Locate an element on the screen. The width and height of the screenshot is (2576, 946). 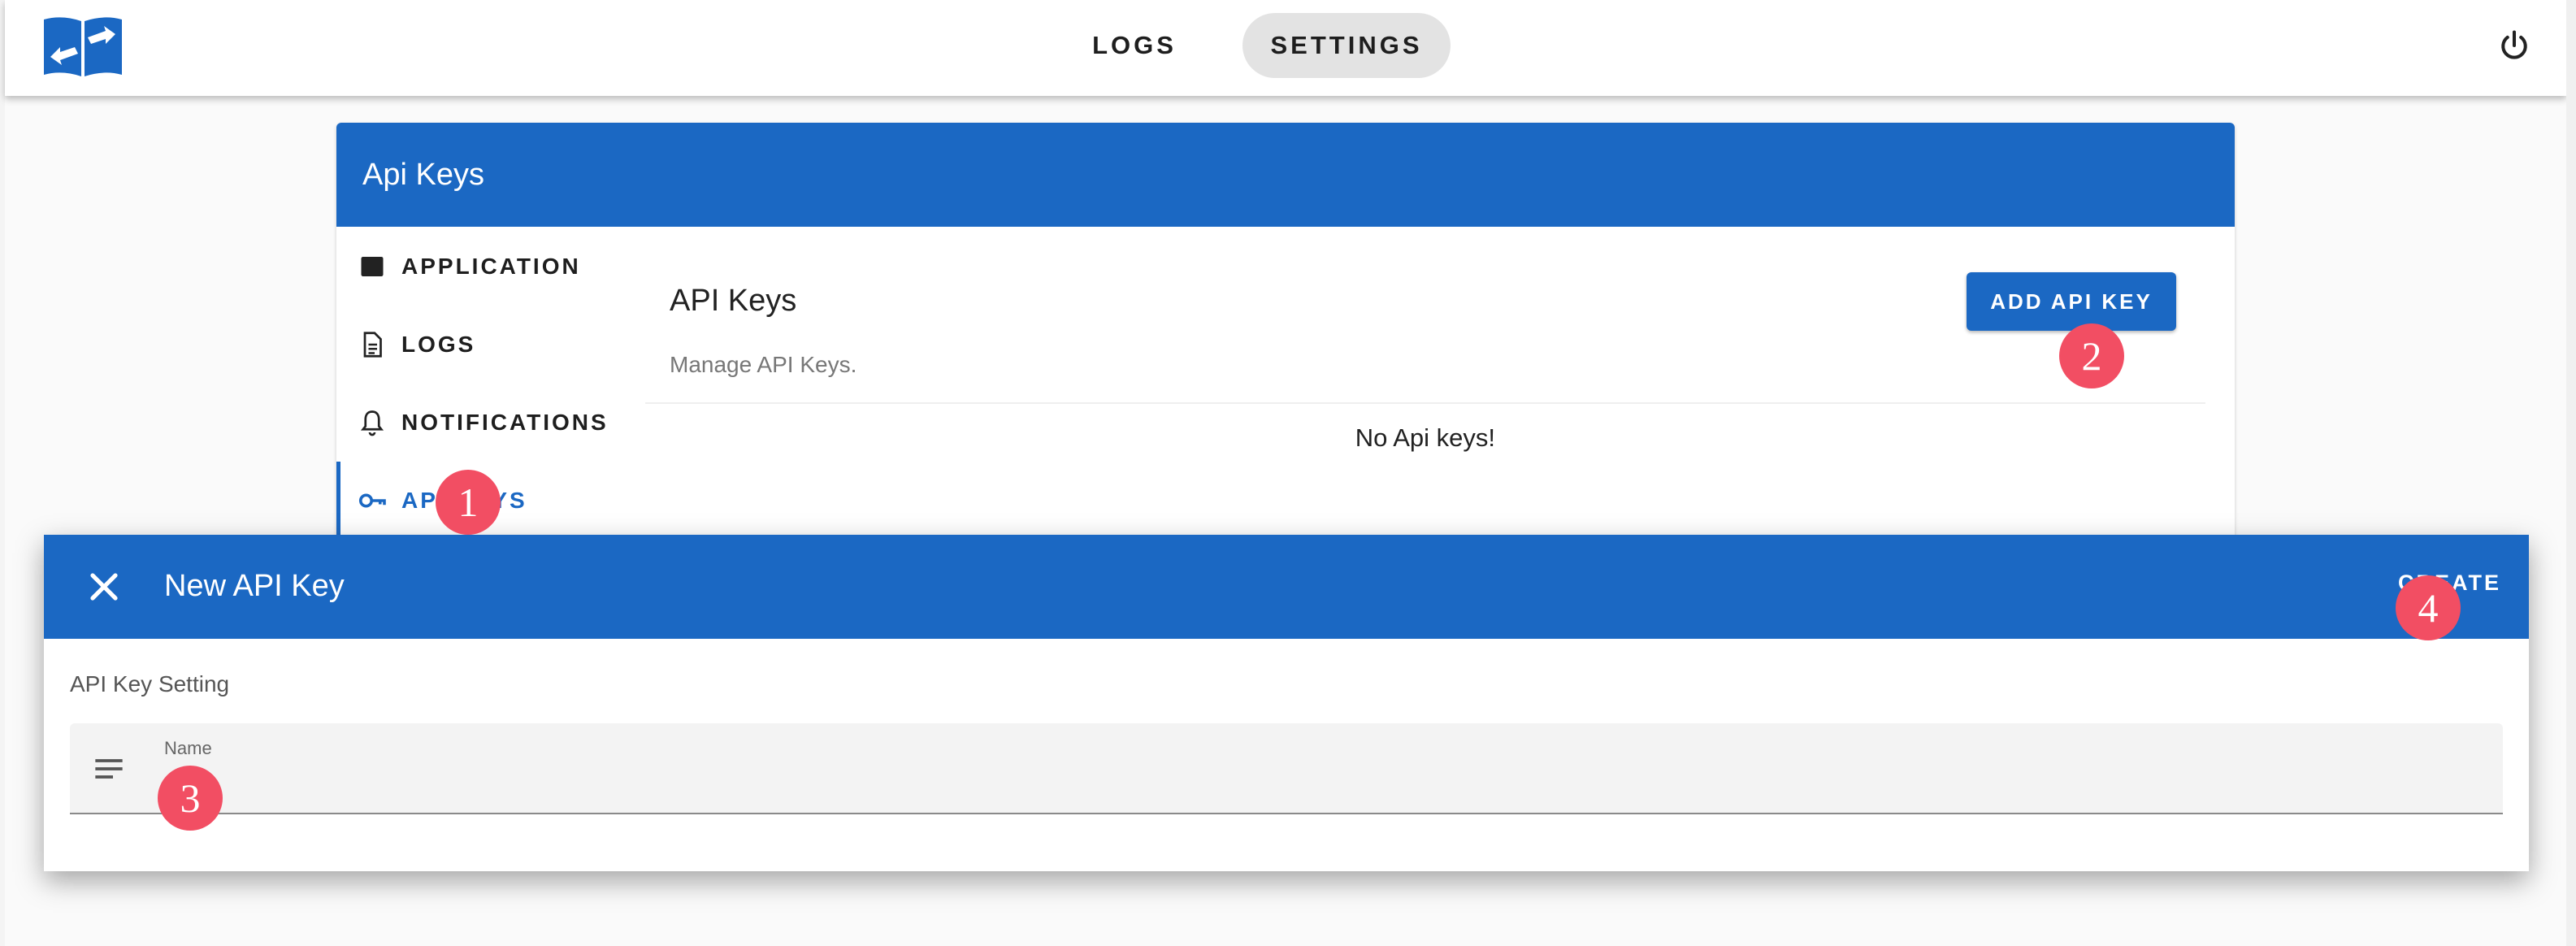
add-api-key-button: ADD API KEY is located at coordinates (2071, 301).